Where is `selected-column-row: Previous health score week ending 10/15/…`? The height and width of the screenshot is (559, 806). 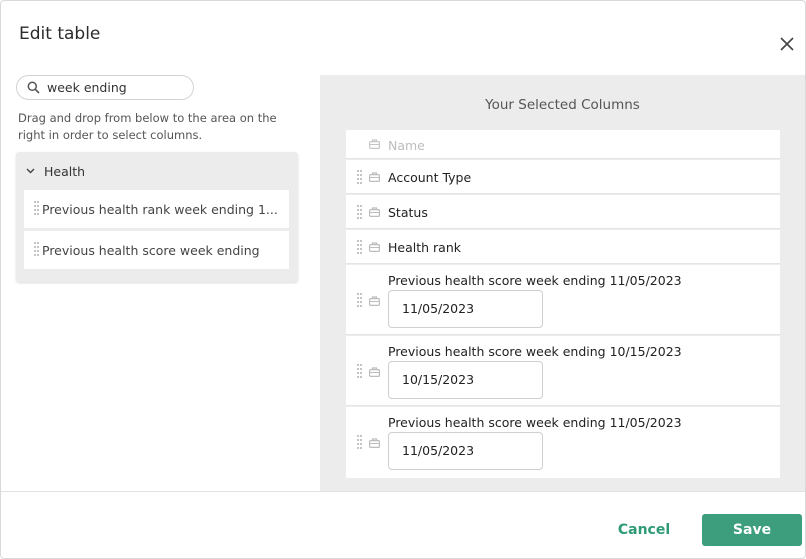 selected-column-row: Previous health score week ending 10/15/… is located at coordinates (563, 371).